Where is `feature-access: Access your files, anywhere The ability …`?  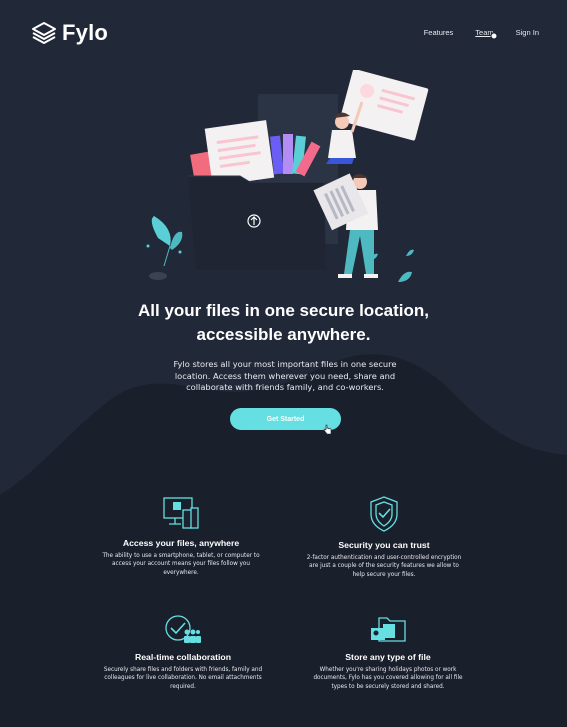
feature-access: Access your files, anywhere The ability … is located at coordinates (181, 536).